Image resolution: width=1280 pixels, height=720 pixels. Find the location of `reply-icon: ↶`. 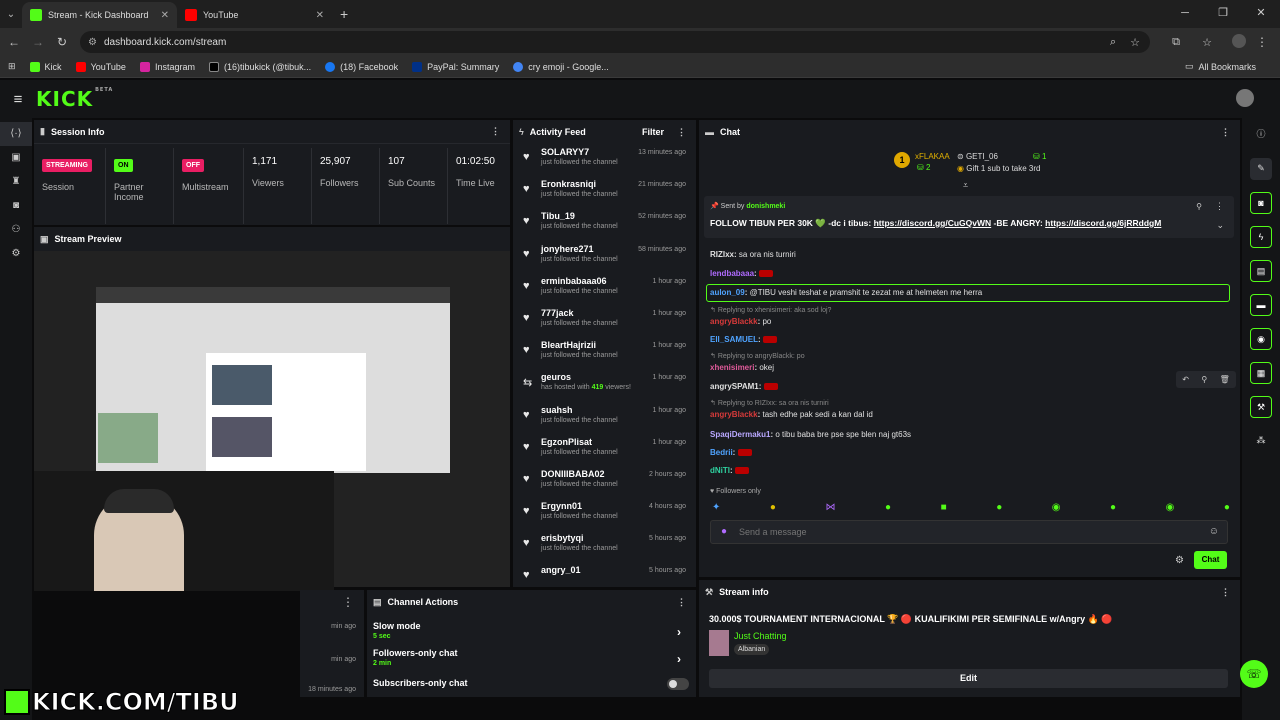

reply-icon: ↶ is located at coordinates (1185, 379).